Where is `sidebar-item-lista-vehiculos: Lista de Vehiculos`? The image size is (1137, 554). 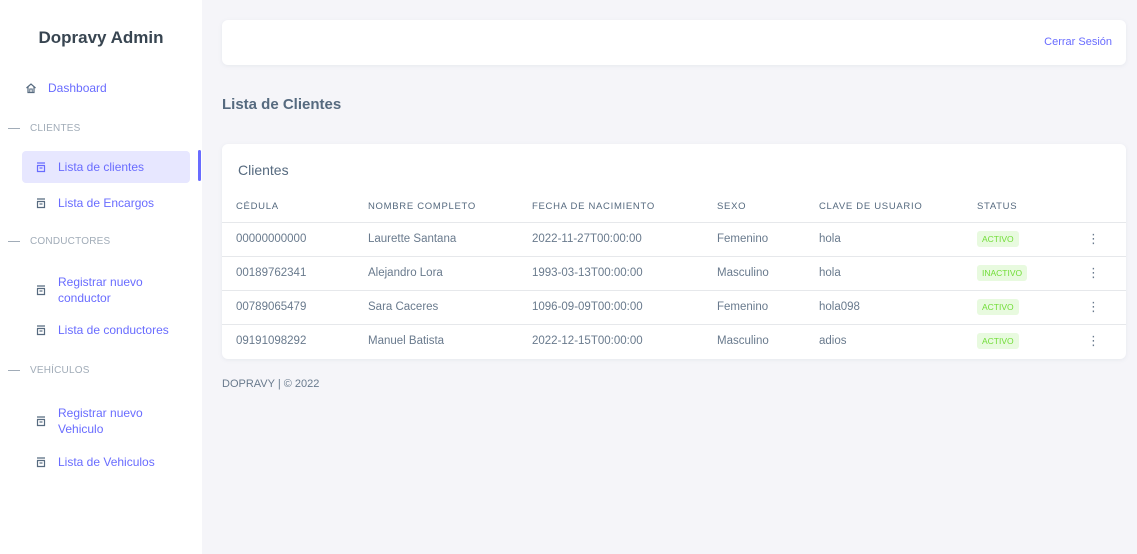
sidebar-item-lista-vehiculos: Lista de Vehiculos is located at coordinates (116, 462).